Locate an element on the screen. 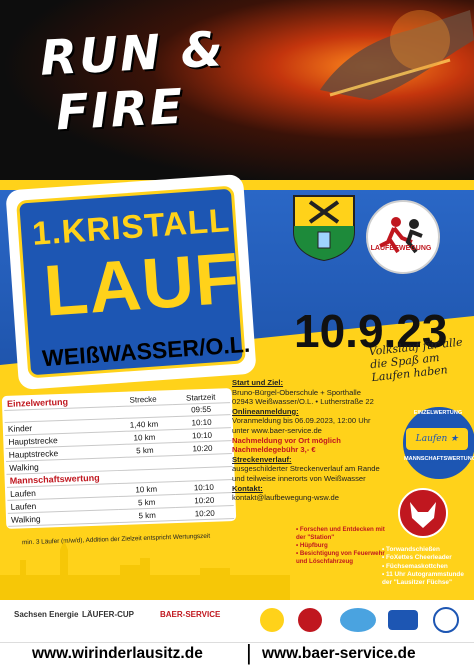 The height and width of the screenshot is (671, 474). headline-fire: FIRE is located at coordinates (120, 110).